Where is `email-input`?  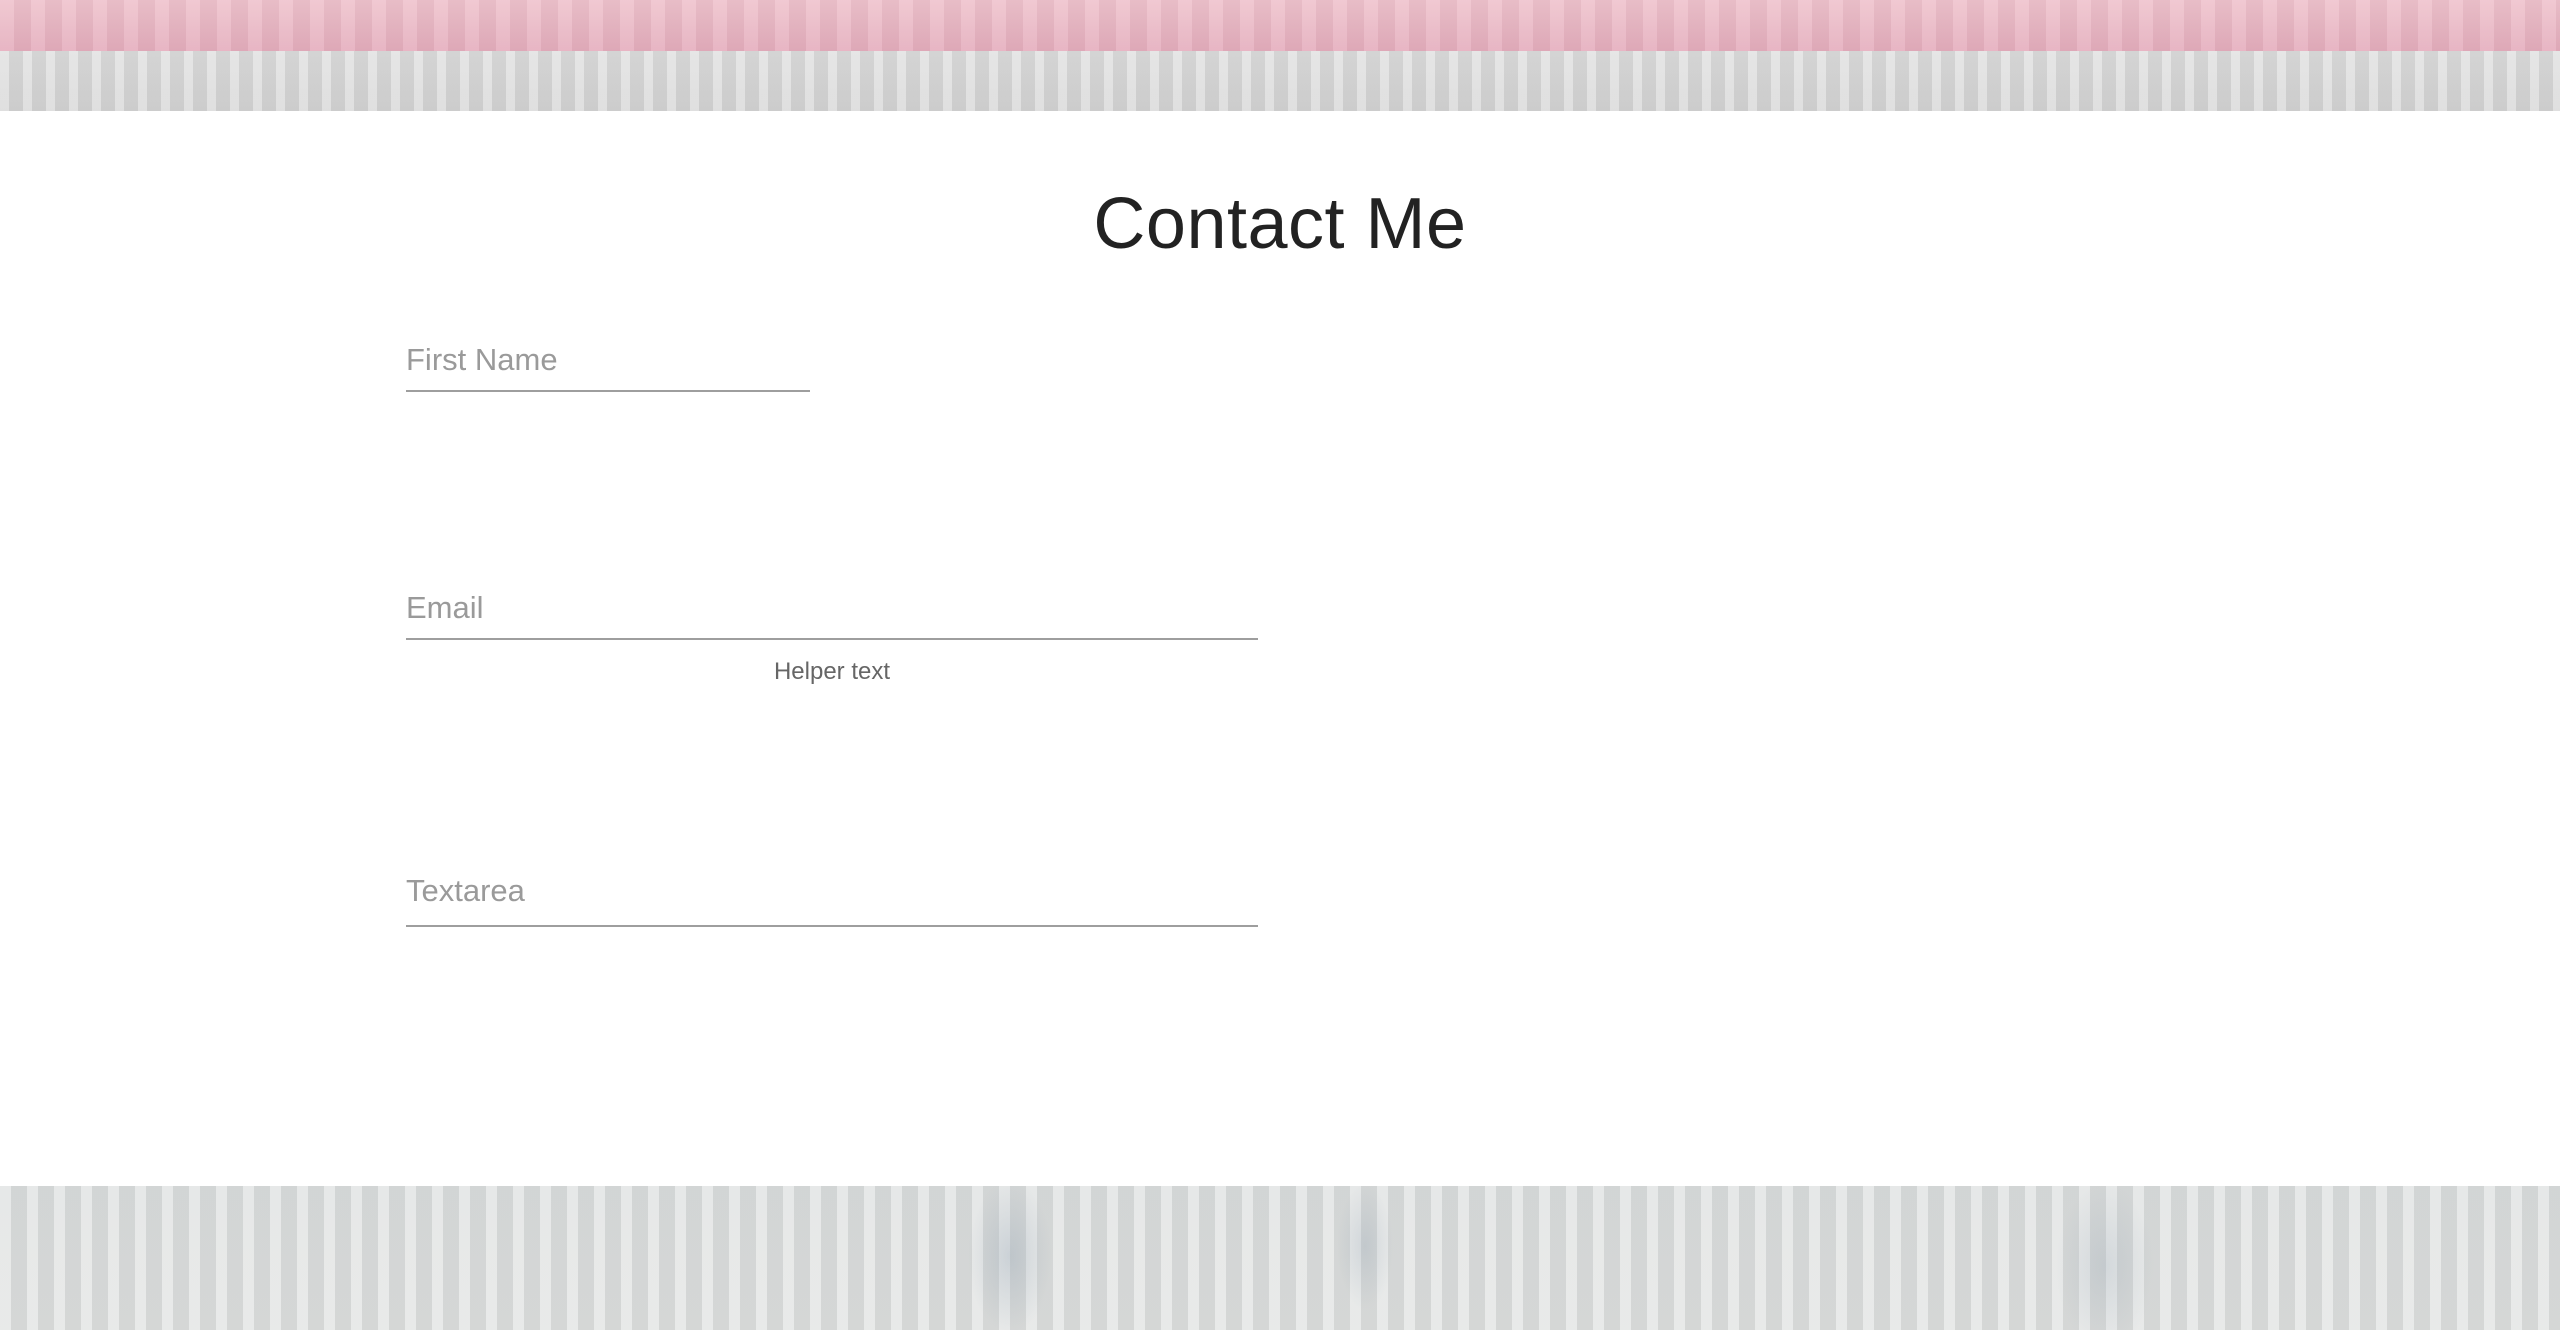
email-input is located at coordinates (832, 615).